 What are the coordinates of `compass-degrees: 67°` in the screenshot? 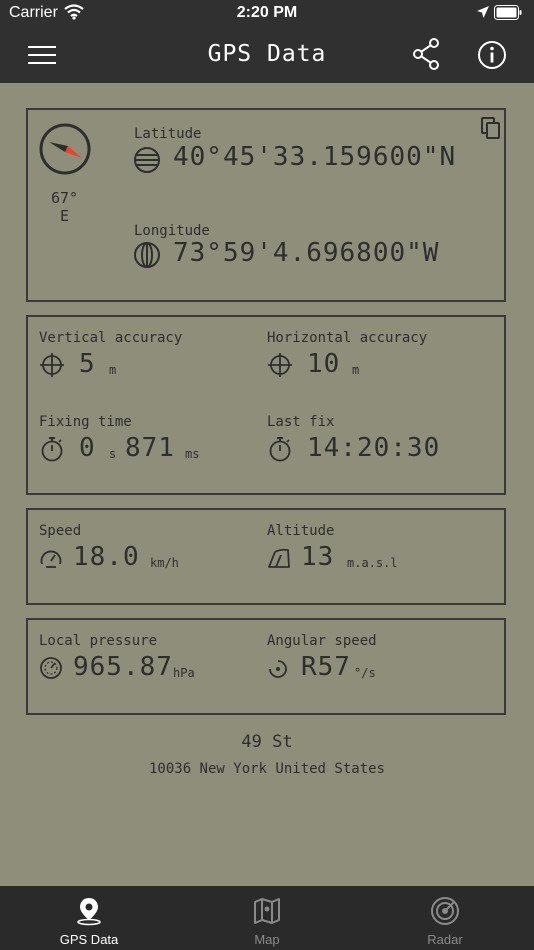 It's located at (65, 198).